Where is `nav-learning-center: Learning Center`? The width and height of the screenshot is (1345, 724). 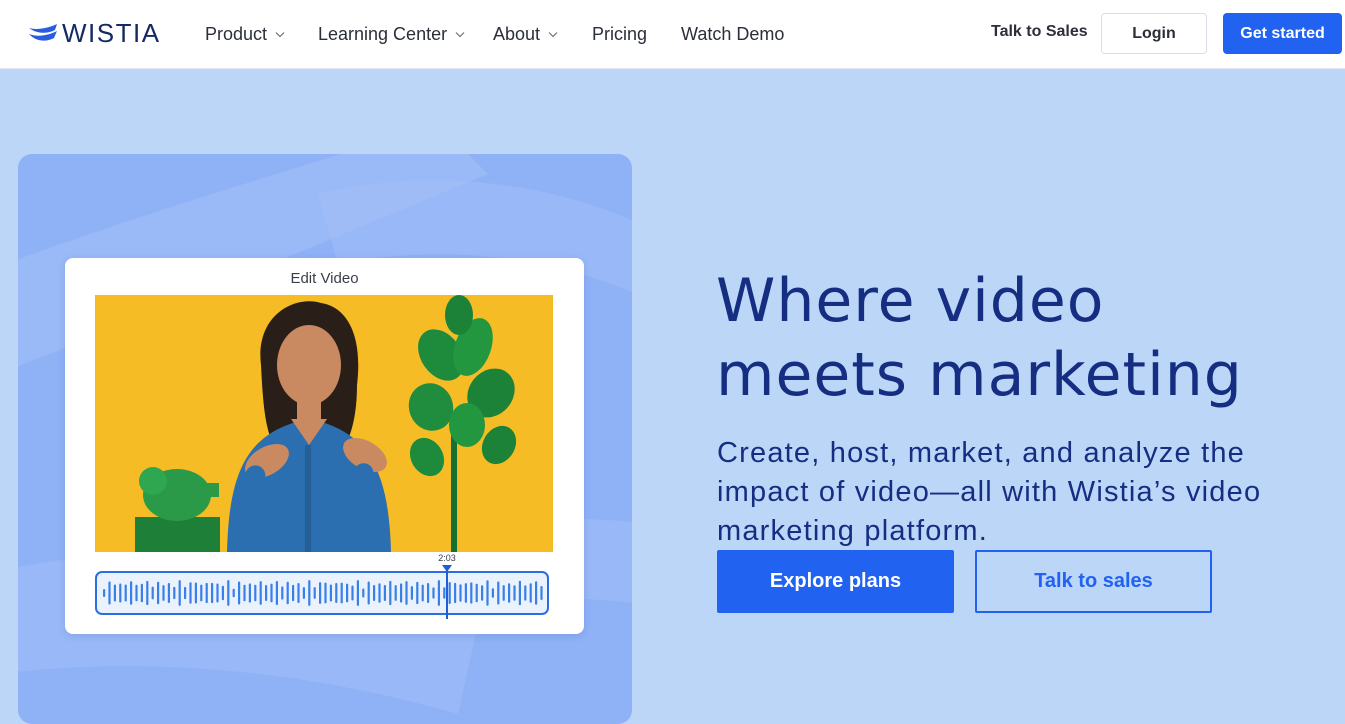
nav-learning-center: Learning Center is located at coordinates (391, 34).